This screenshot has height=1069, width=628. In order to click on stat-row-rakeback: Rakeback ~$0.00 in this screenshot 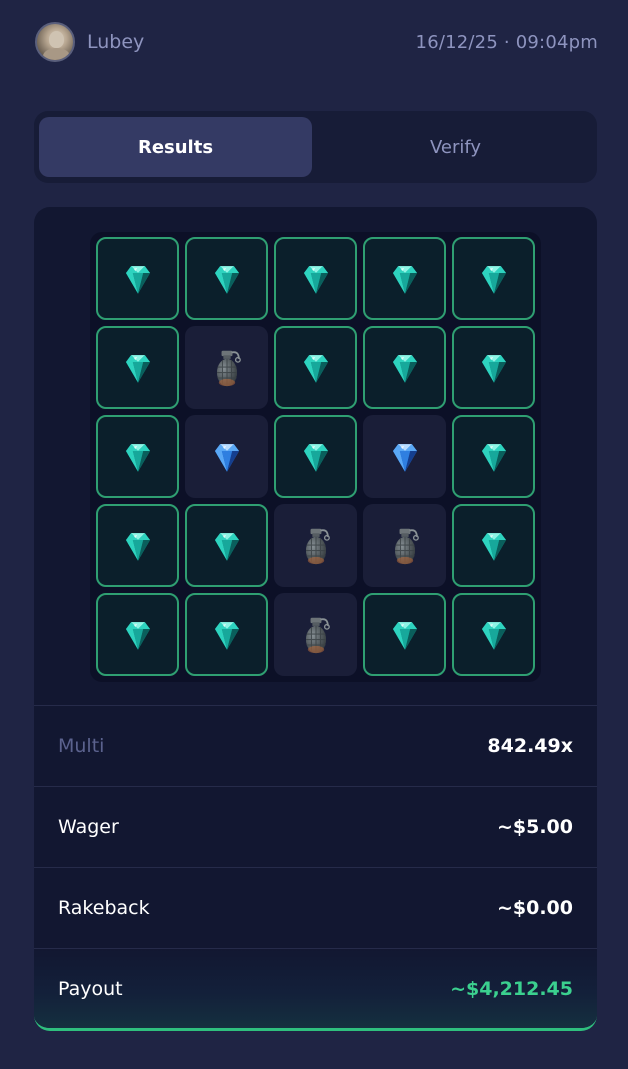, I will do `click(315, 907)`.